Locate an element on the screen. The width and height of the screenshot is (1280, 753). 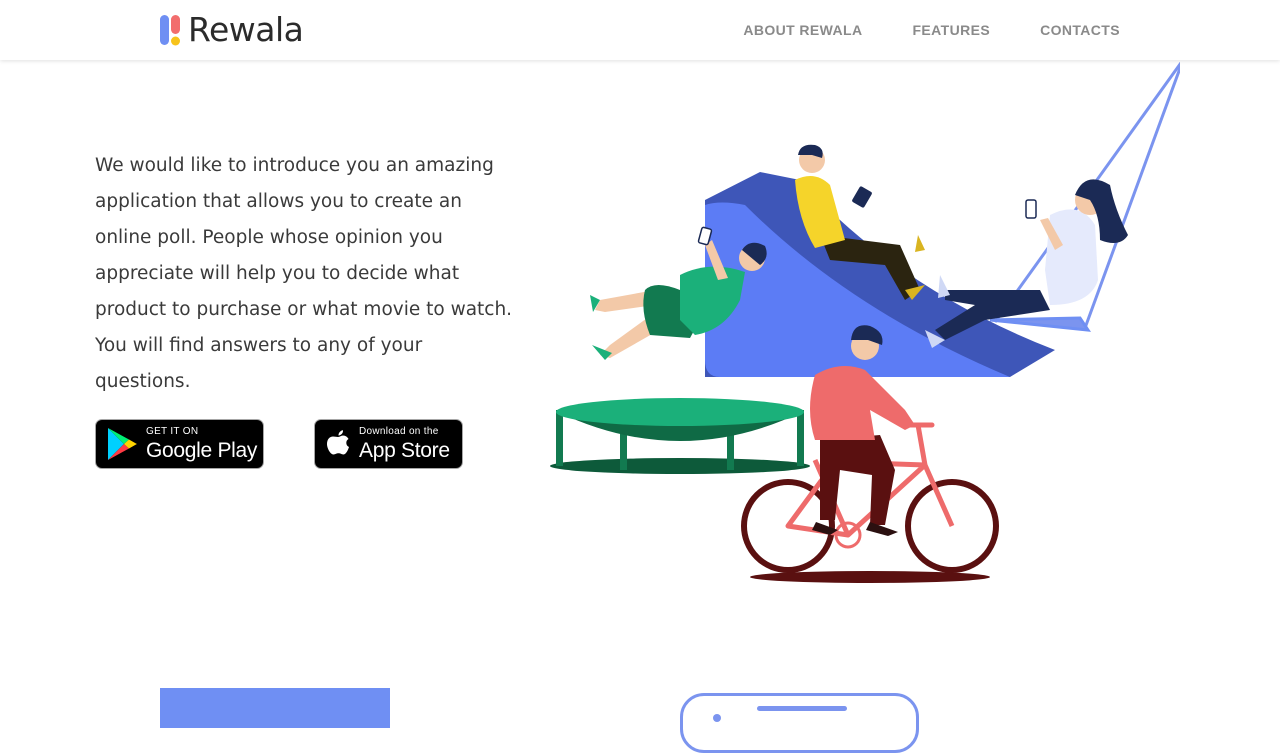
swing-seat is located at coordinates (1040, 324).